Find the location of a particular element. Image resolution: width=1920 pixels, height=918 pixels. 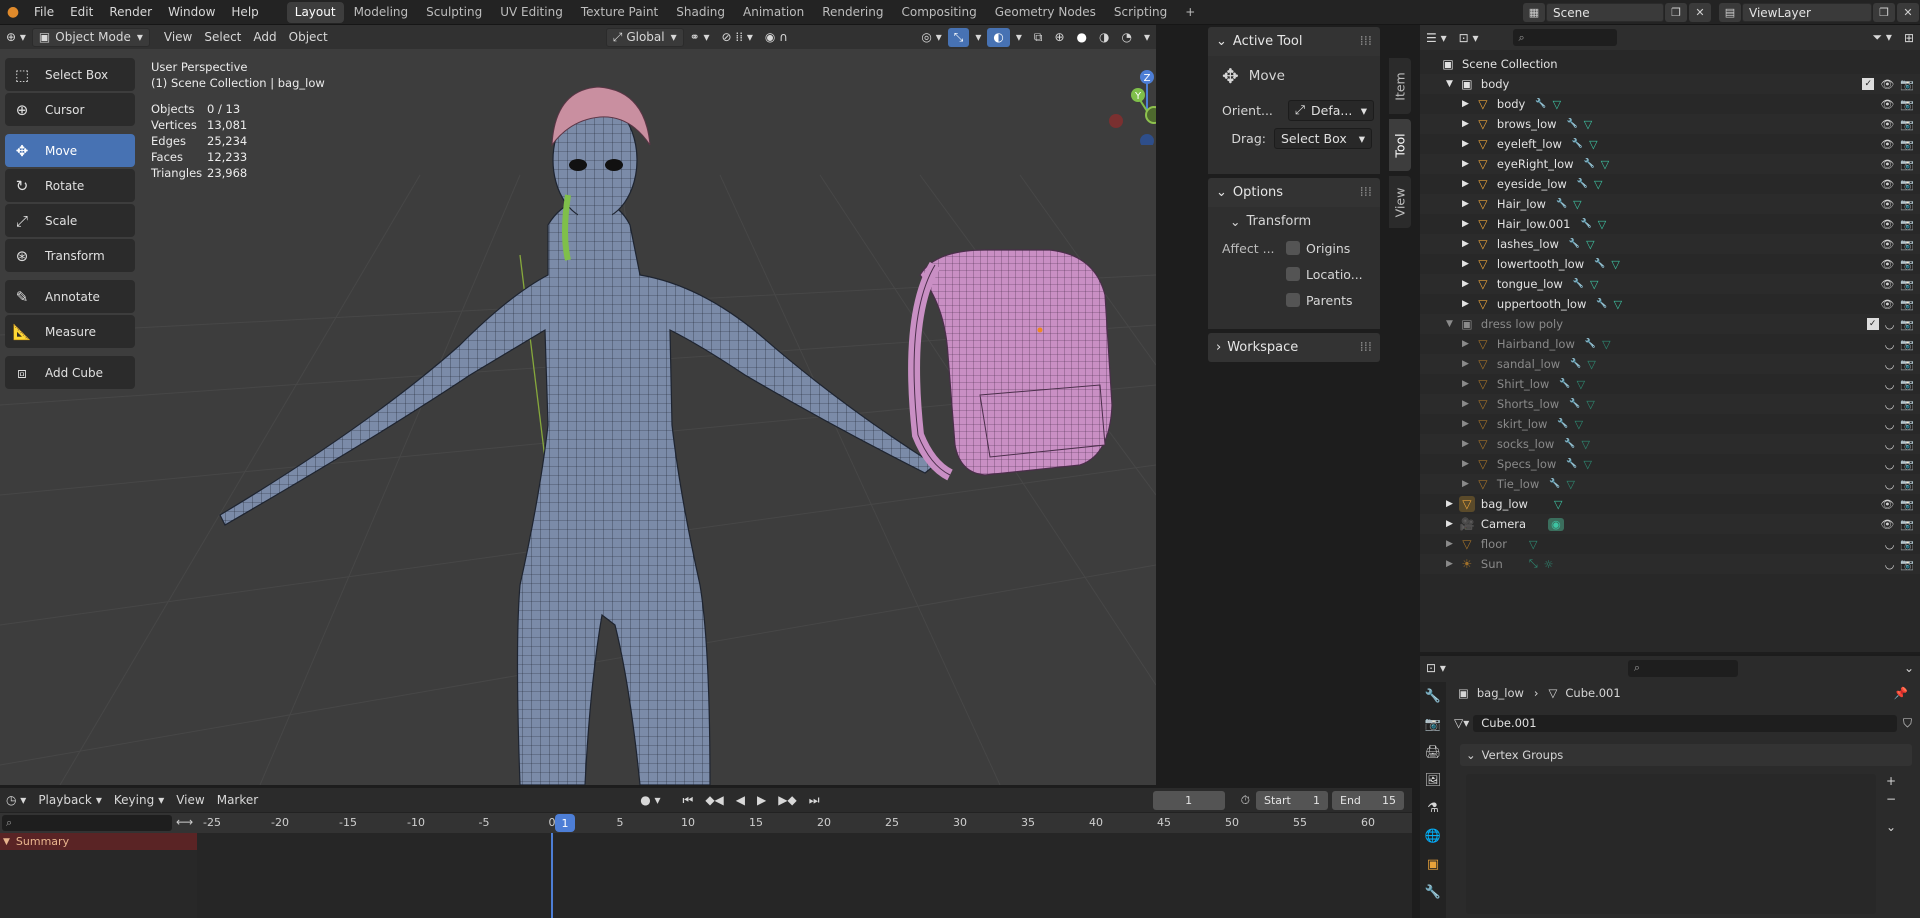

checkbox-icon: ✓ is located at coordinates (1868, 83).